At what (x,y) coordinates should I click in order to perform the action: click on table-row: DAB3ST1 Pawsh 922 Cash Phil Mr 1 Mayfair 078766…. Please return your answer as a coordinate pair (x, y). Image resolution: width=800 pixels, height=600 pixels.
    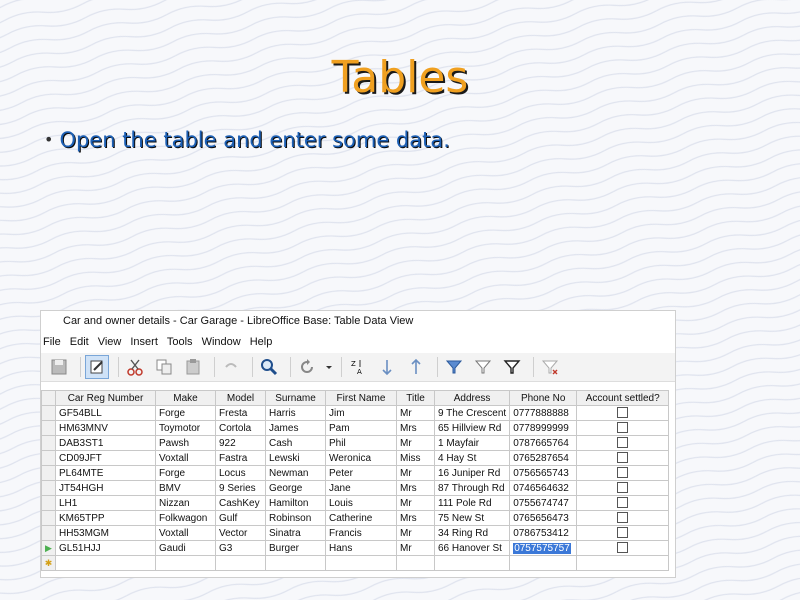
    Looking at the image, I should click on (355, 443).